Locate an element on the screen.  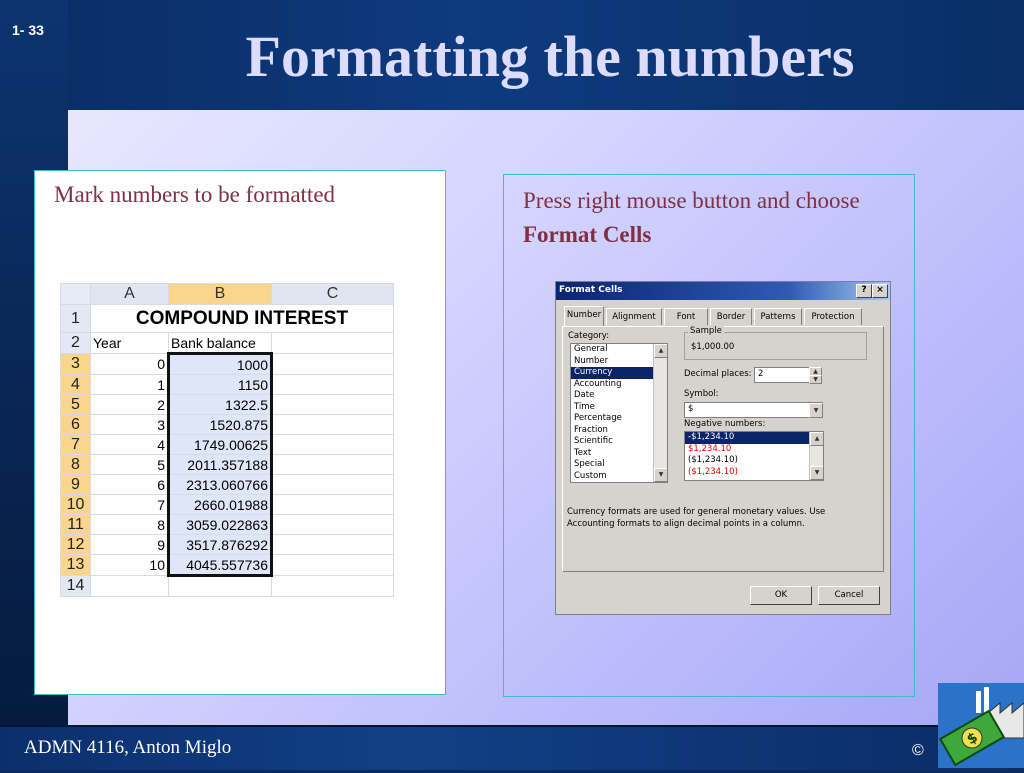
tab-font: Font is located at coordinates (686, 316).